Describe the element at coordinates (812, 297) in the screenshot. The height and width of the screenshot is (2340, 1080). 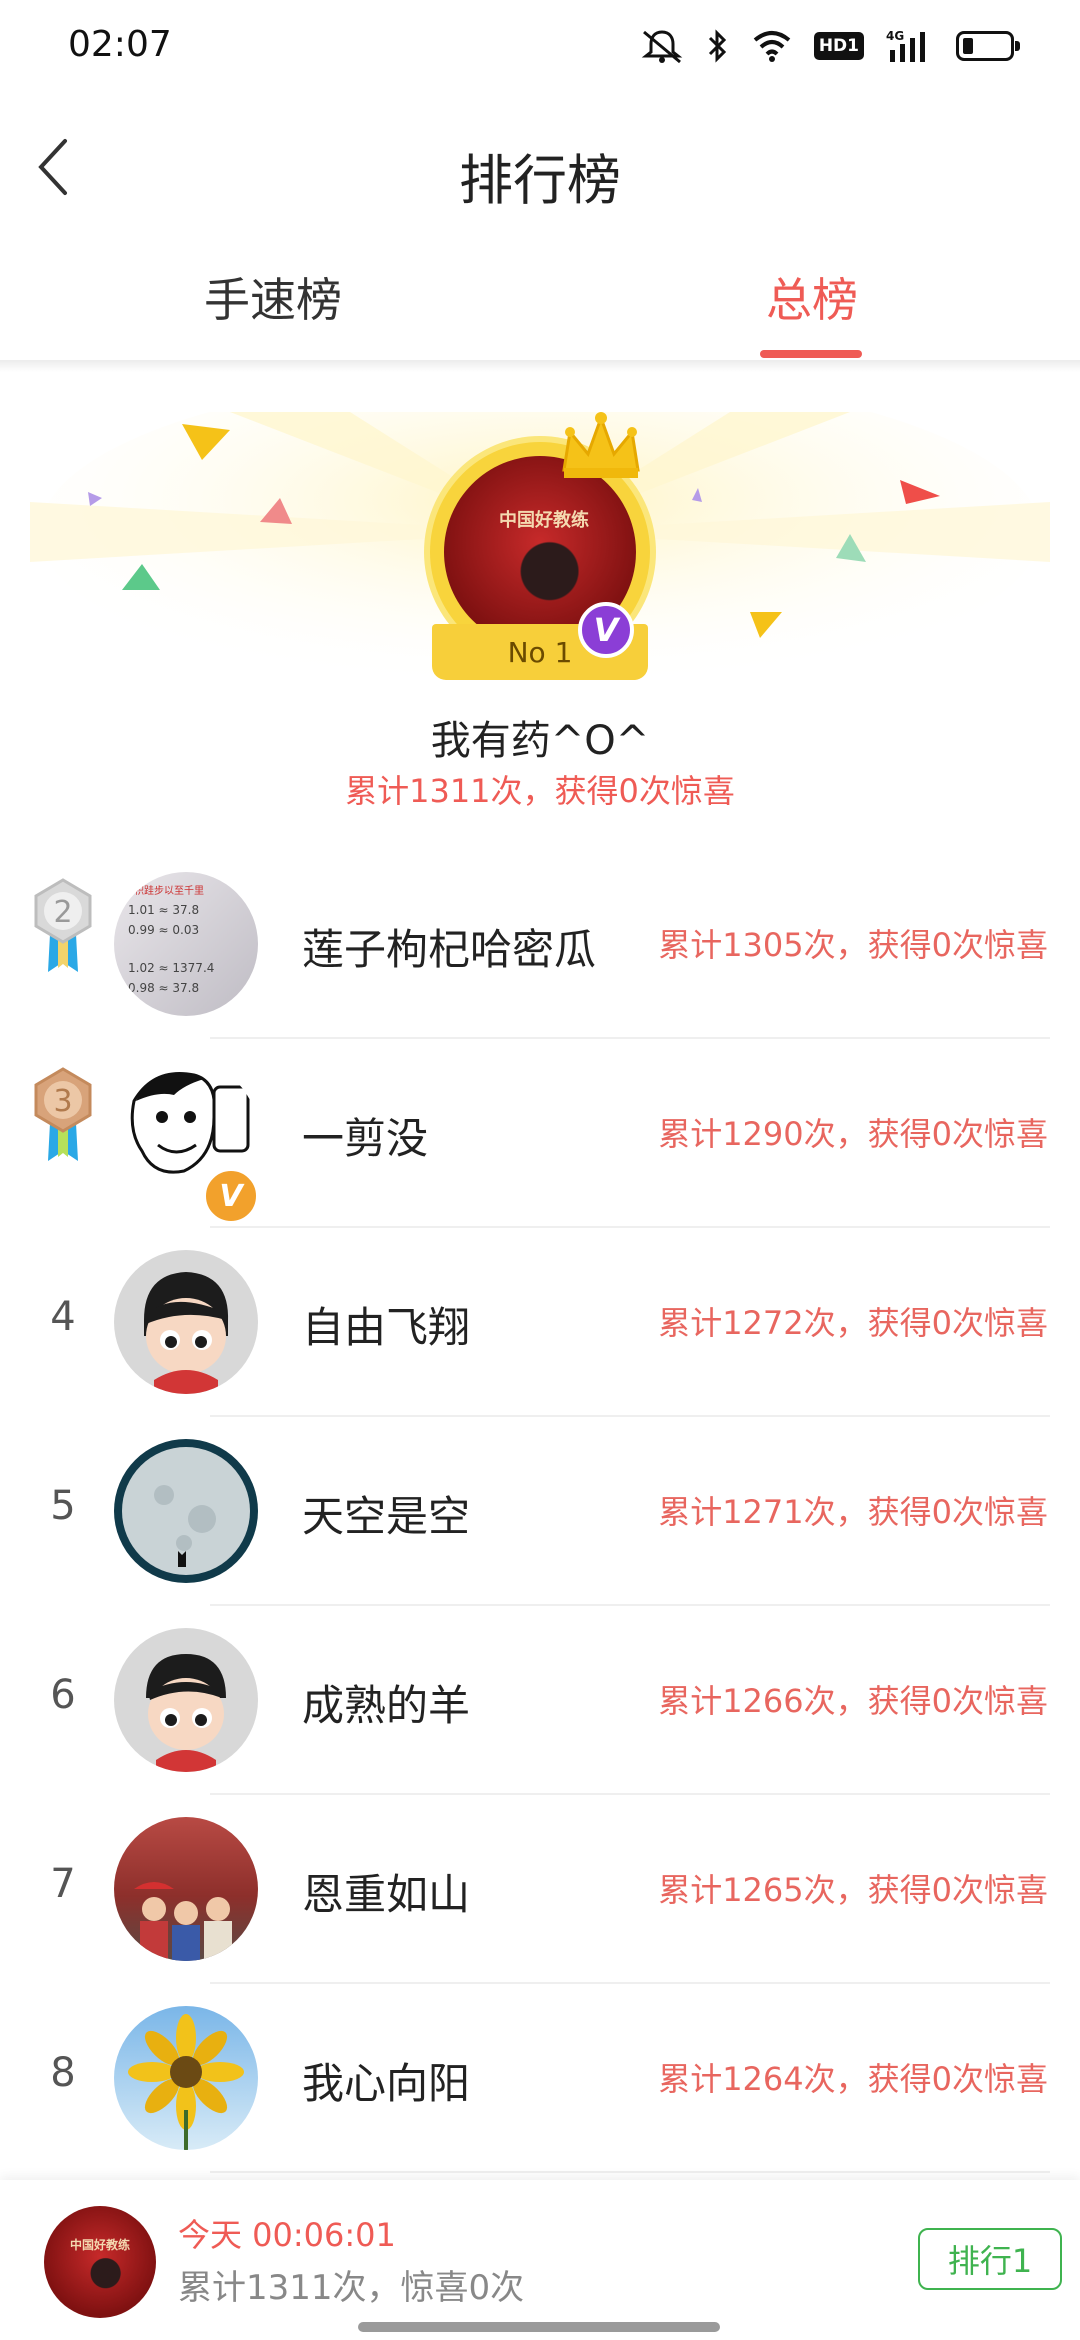
I see `tab-total-ranking: 总榜` at that location.